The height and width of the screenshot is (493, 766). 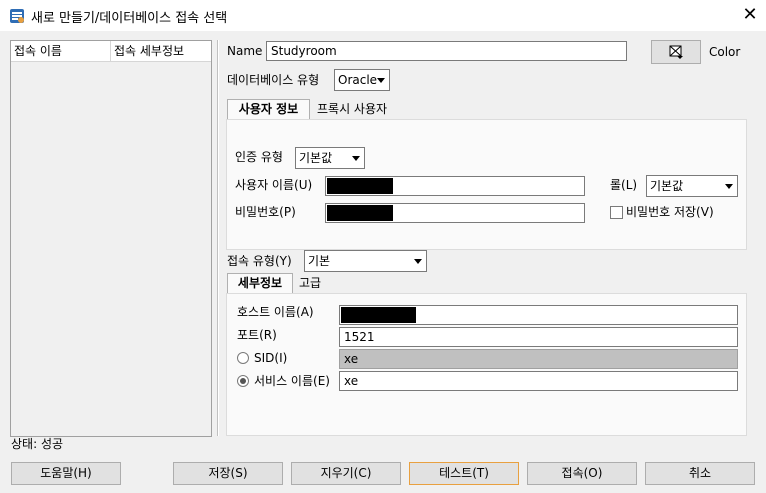 I want to click on redacted-host, so click(x=378, y=315).